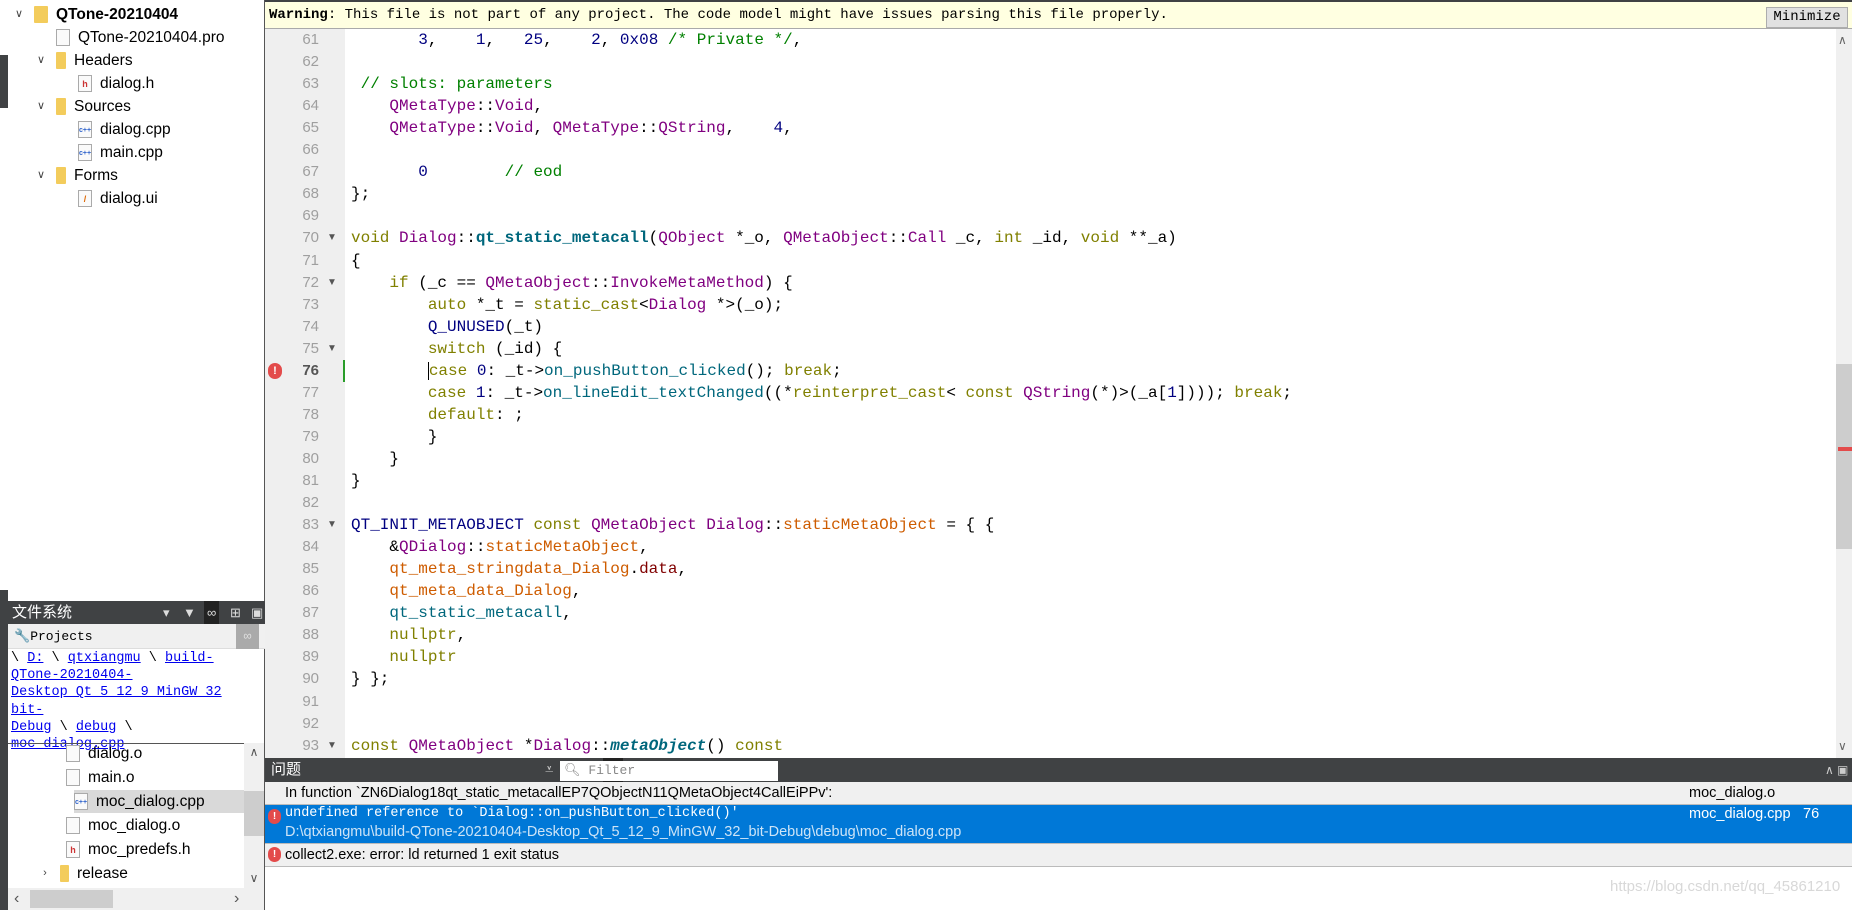 This screenshot has height=910, width=1852. What do you see at coordinates (35, 658) in the screenshot?
I see `path-link-drive: D:` at bounding box center [35, 658].